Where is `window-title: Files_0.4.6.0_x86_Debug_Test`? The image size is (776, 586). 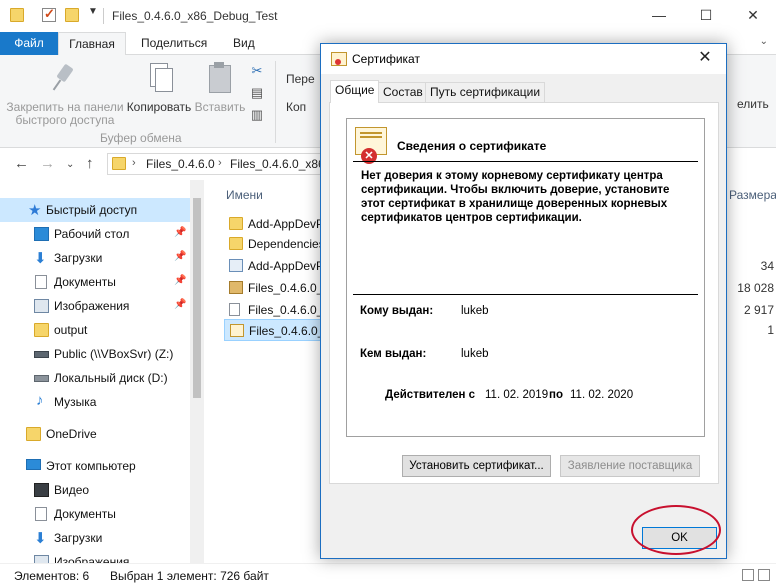 window-title: Files_0.4.6.0_x86_Debug_Test is located at coordinates (195, 16).